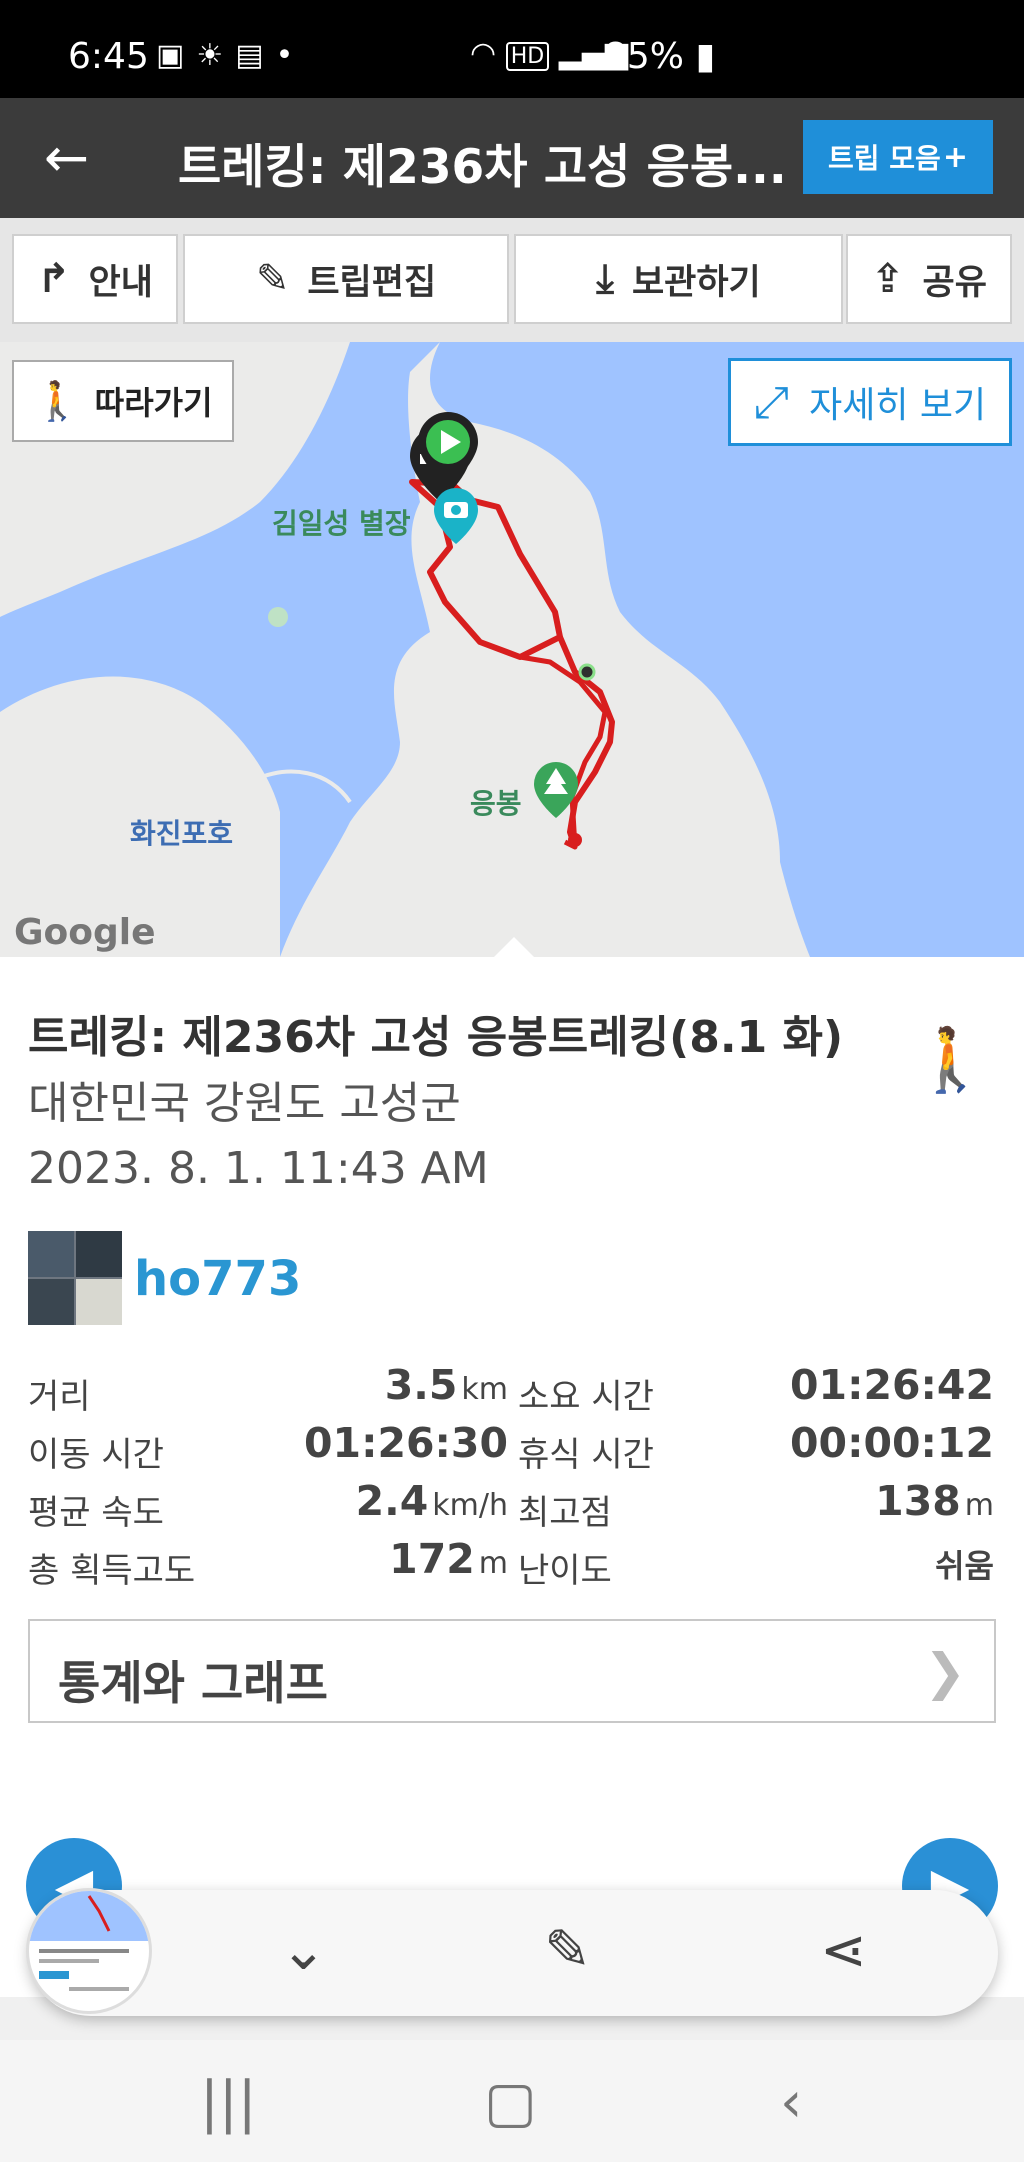 The width and height of the screenshot is (1024, 2162). Describe the element at coordinates (448, 1559) in the screenshot. I see `elevation-gain-value: 172 m` at that location.